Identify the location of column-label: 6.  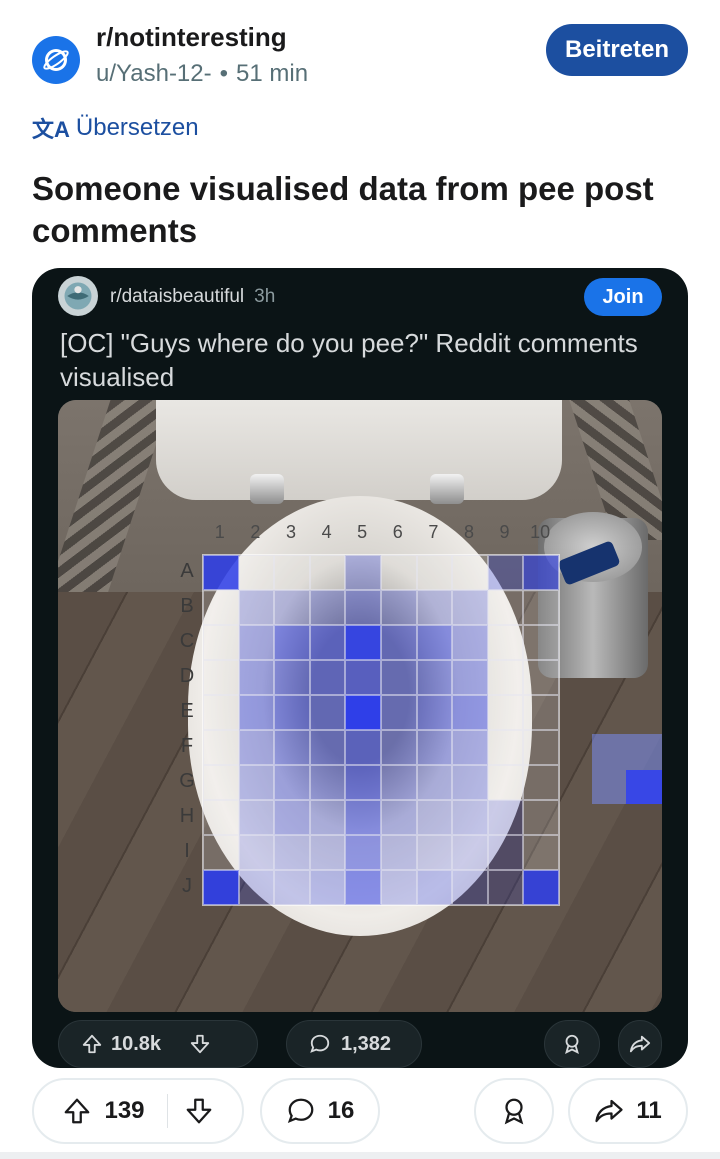
(397, 532).